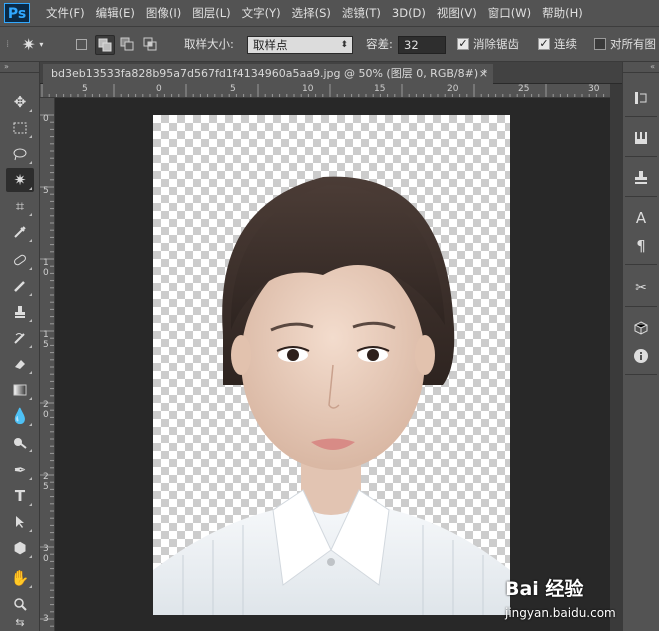 The height and width of the screenshot is (631, 659). I want to click on menu-type: 文字(Y), so click(261, 13).